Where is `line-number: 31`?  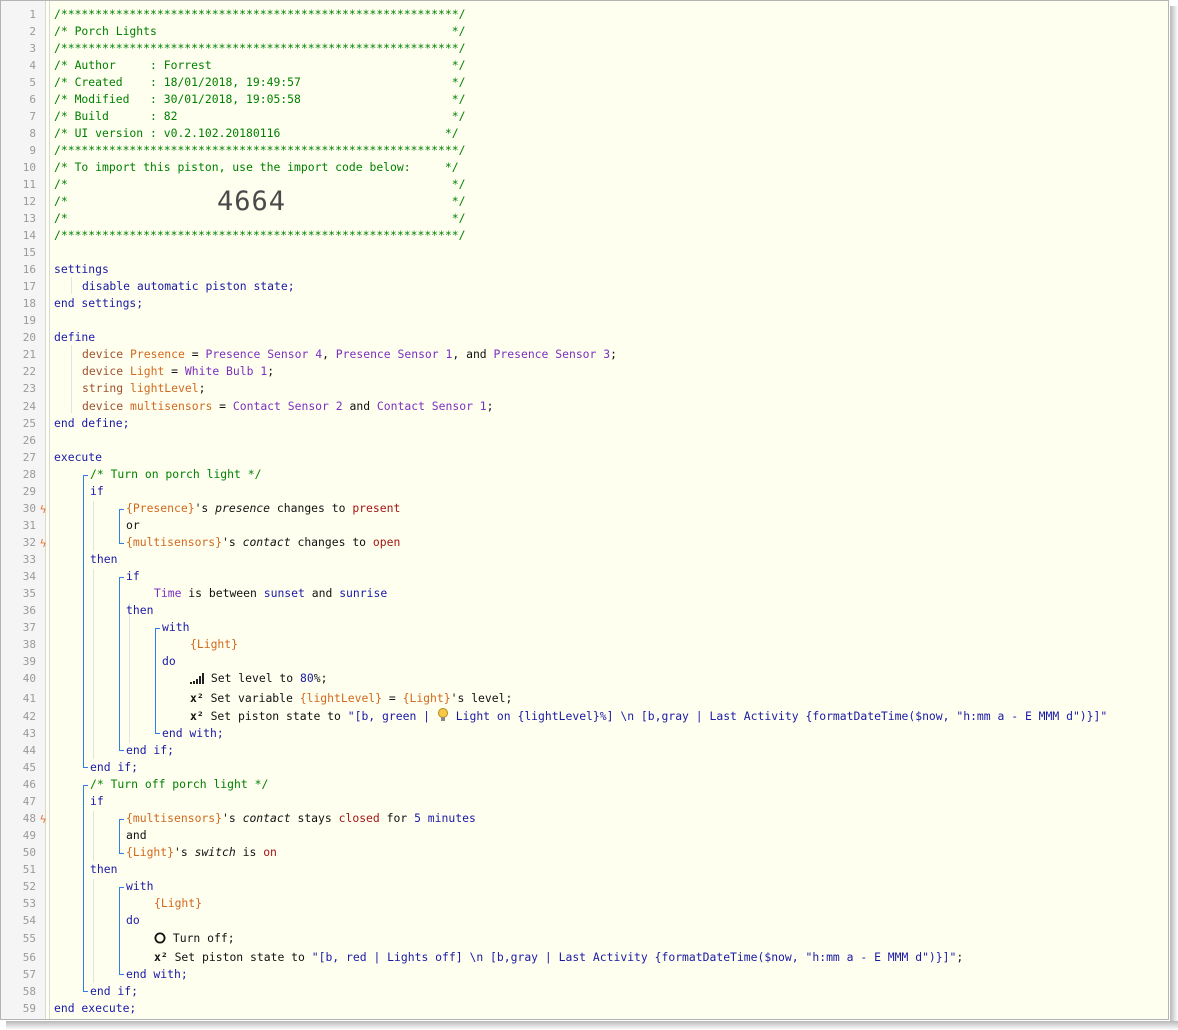
line-number: 31 is located at coordinates (29, 525).